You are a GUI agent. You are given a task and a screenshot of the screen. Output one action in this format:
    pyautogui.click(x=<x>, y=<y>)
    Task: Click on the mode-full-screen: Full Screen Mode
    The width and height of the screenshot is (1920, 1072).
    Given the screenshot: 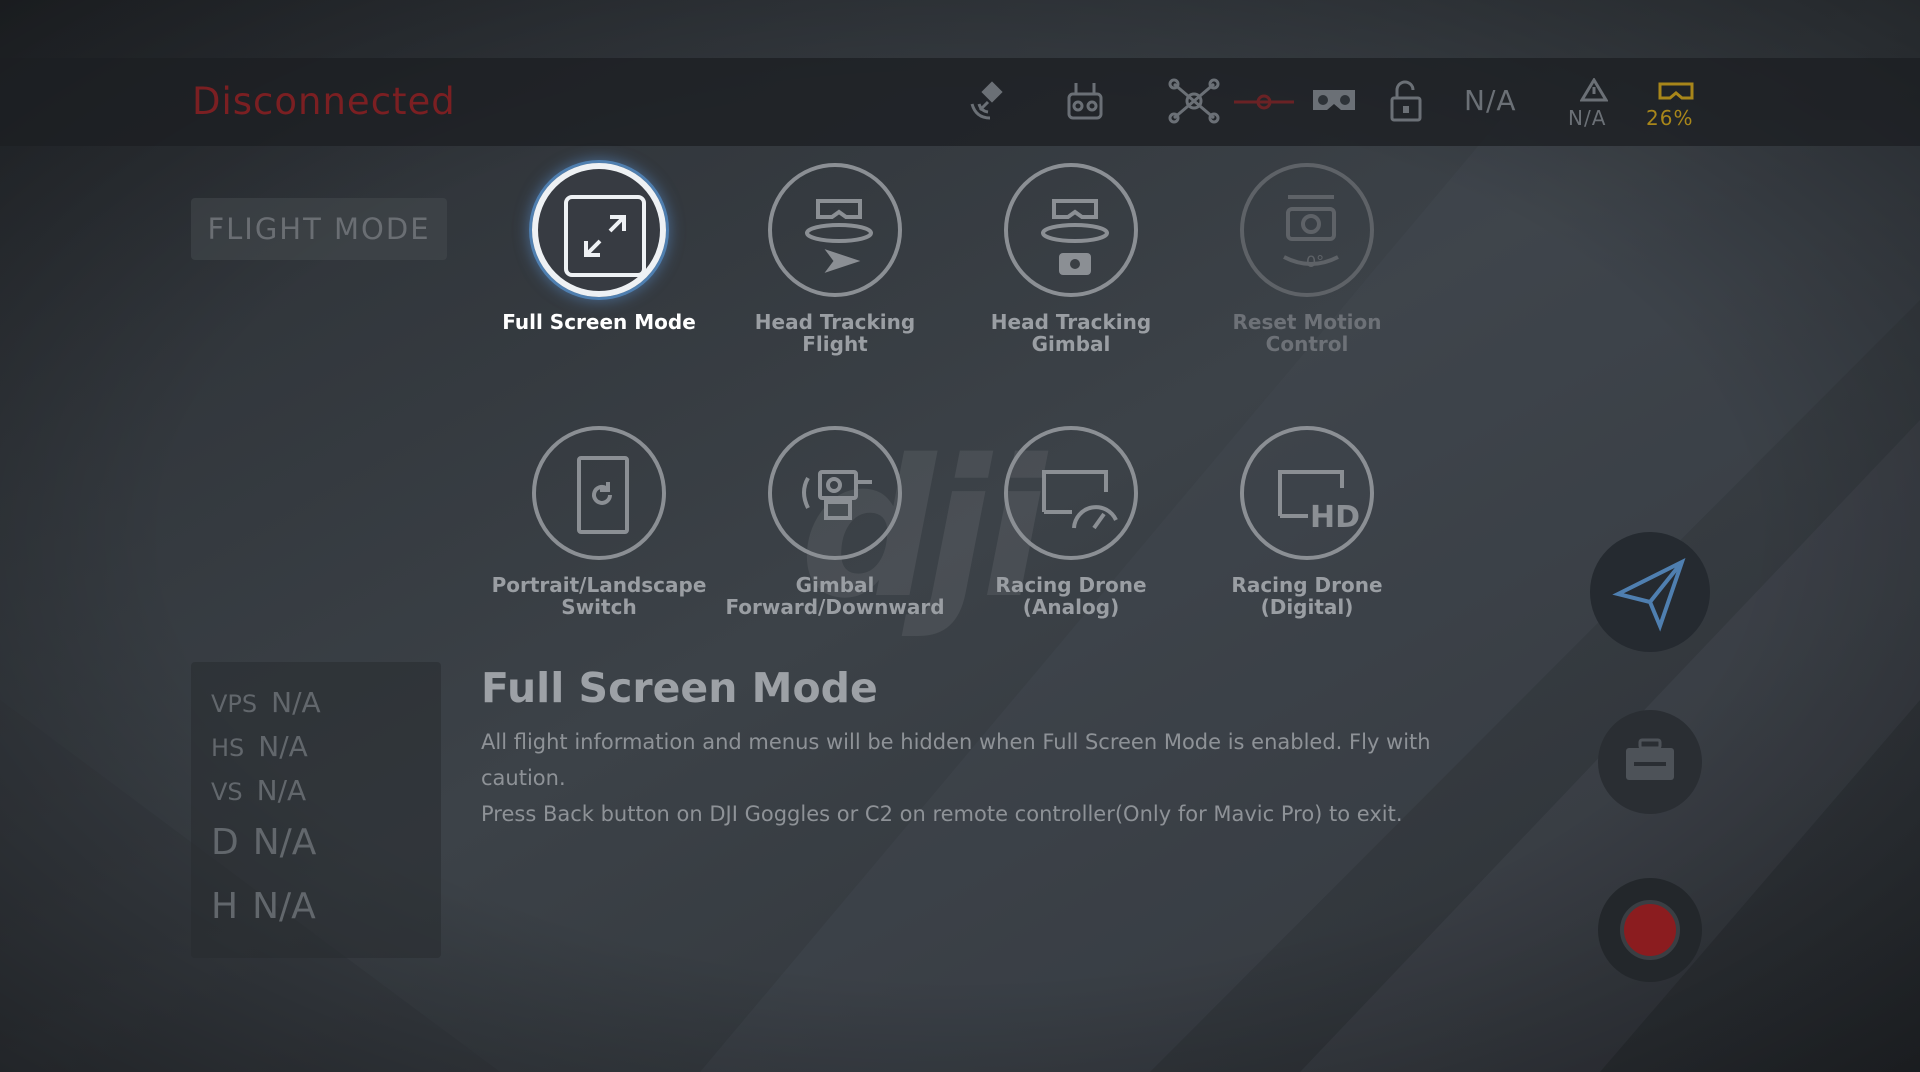 What is the action you would take?
    pyautogui.click(x=599, y=248)
    